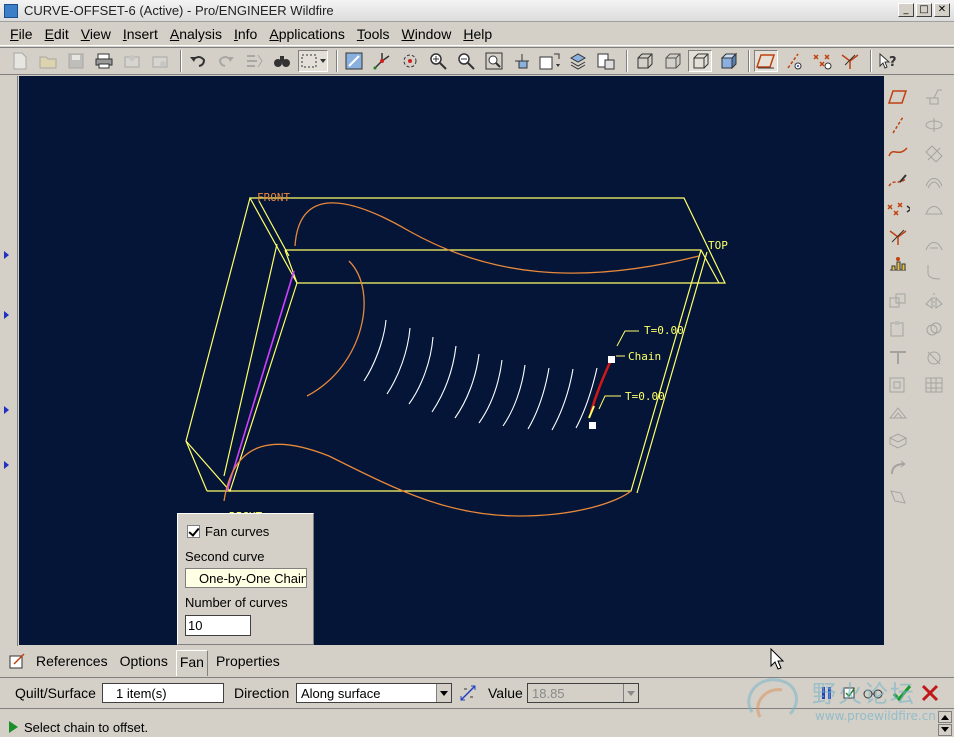 The width and height of the screenshot is (954, 737). Describe the element at coordinates (906, 10) in the screenshot. I see `minimize-button: _` at that location.